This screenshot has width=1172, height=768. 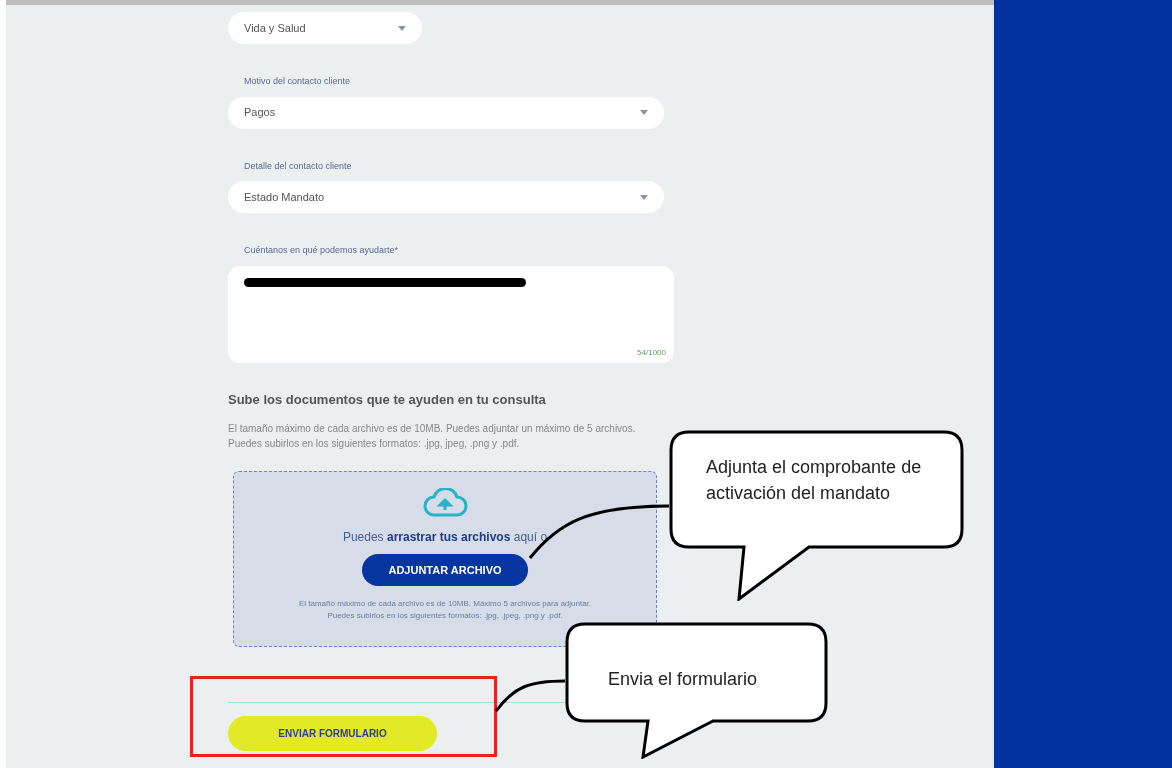 I want to click on attach-file-button: ADJUNTAR ARCHIVO, so click(x=445, y=570).